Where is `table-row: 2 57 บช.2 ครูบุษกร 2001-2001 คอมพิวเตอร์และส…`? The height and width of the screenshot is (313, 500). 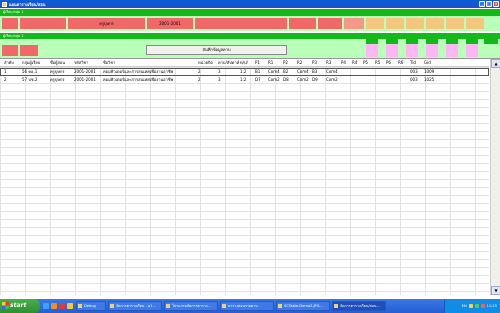
table-row: 2 57 บช.2 ครูบุษกร 2001-2001 คอมพิวเตอร์และส… is located at coordinates (244, 80).